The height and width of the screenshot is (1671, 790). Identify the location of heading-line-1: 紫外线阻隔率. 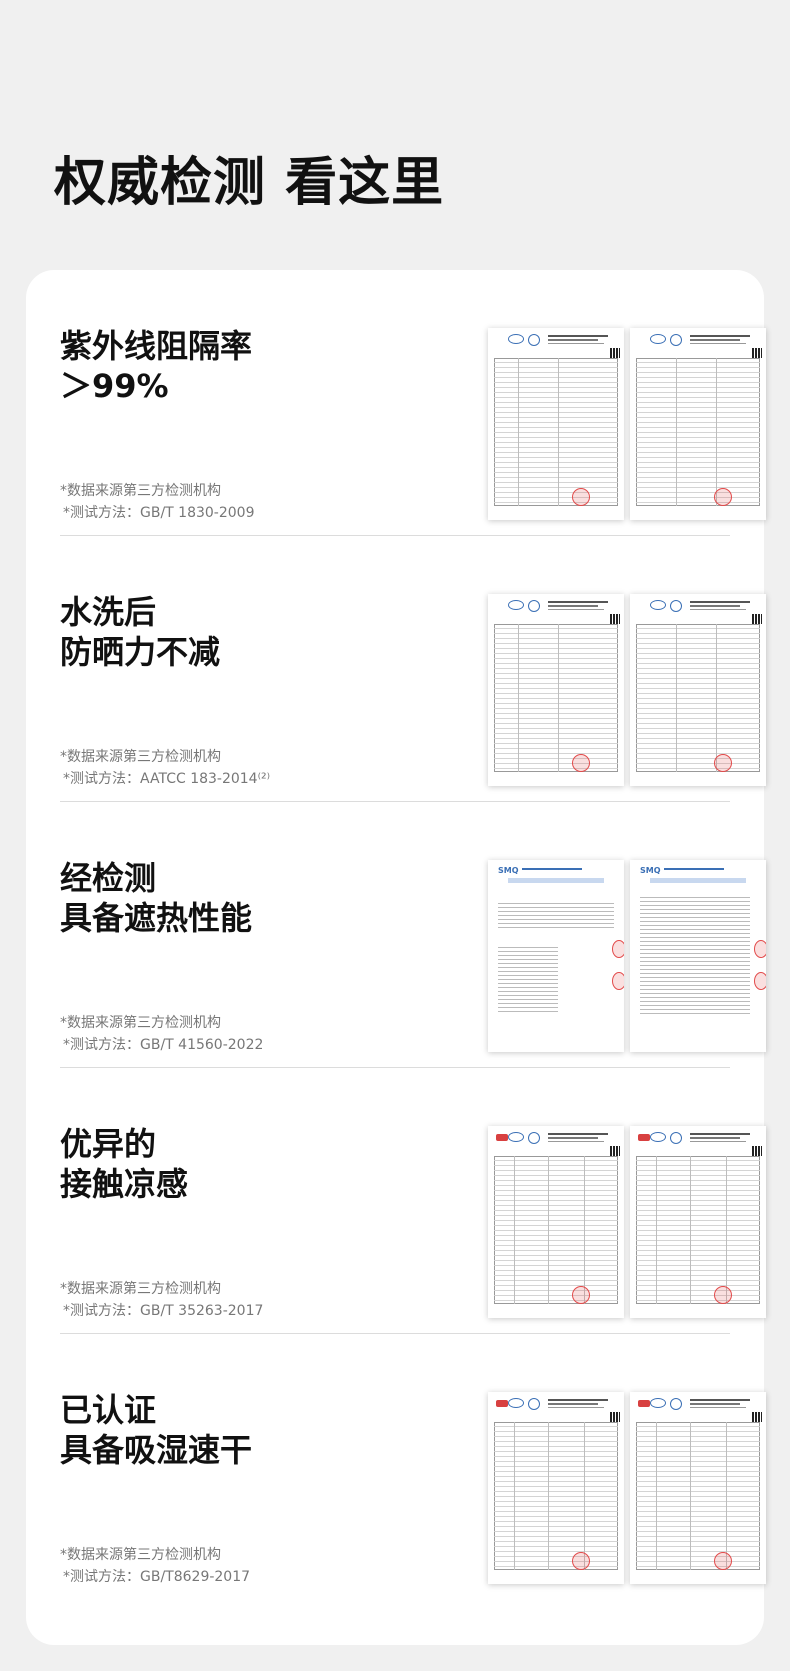
(156, 346).